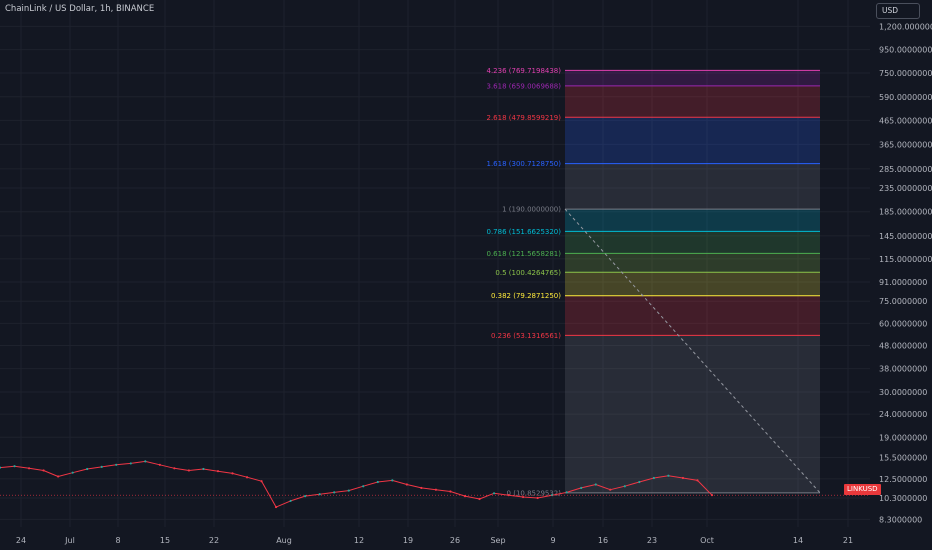  What do you see at coordinates (905, 212) in the screenshot?
I see `y-tick-label: 185.0000000` at bounding box center [905, 212].